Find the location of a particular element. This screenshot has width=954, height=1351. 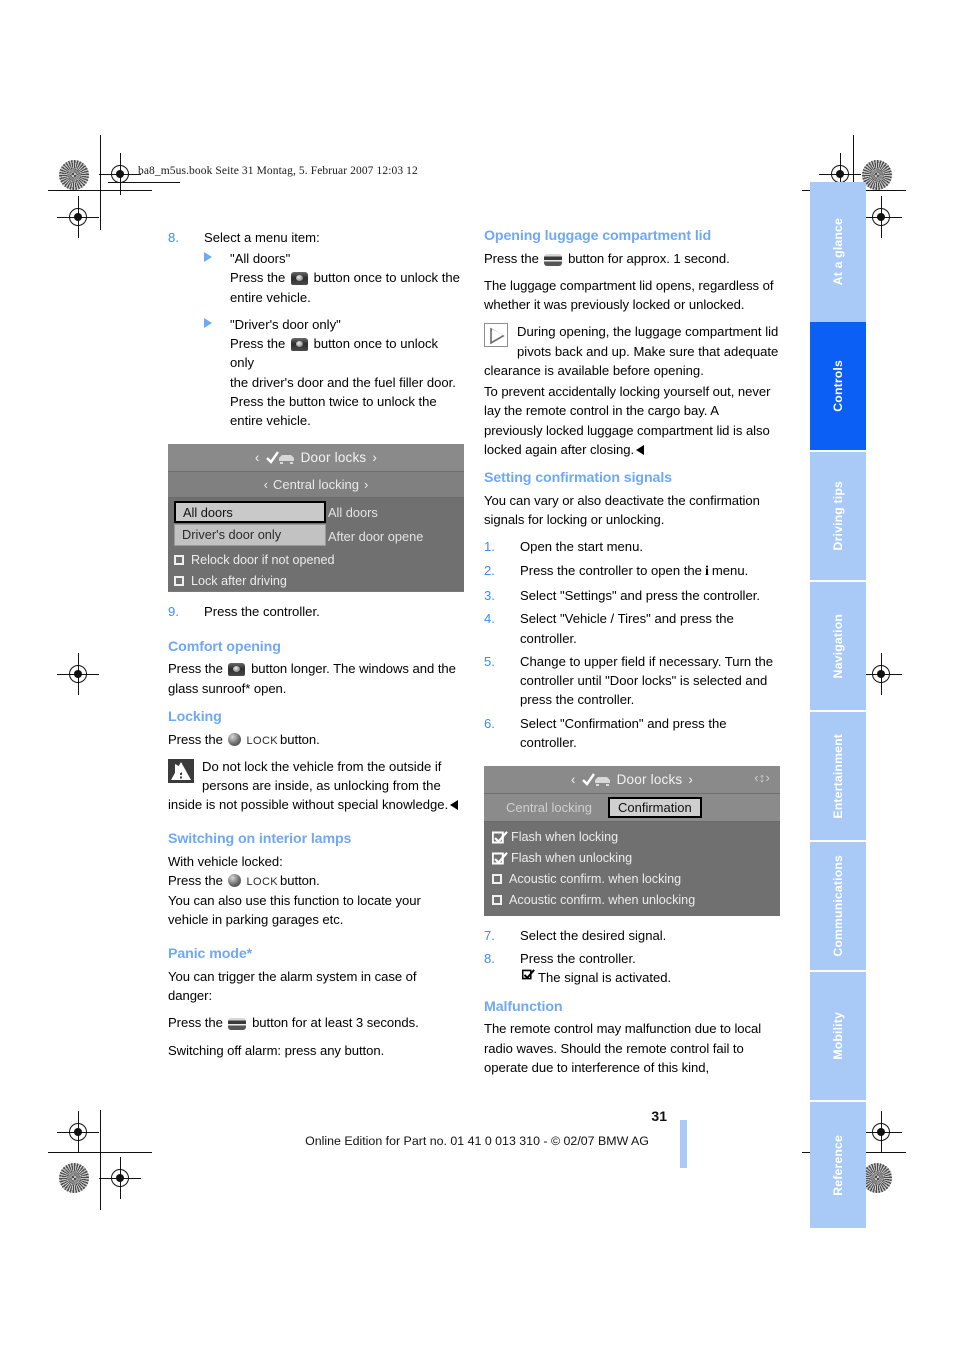

step-number: 1. is located at coordinates (489, 547).